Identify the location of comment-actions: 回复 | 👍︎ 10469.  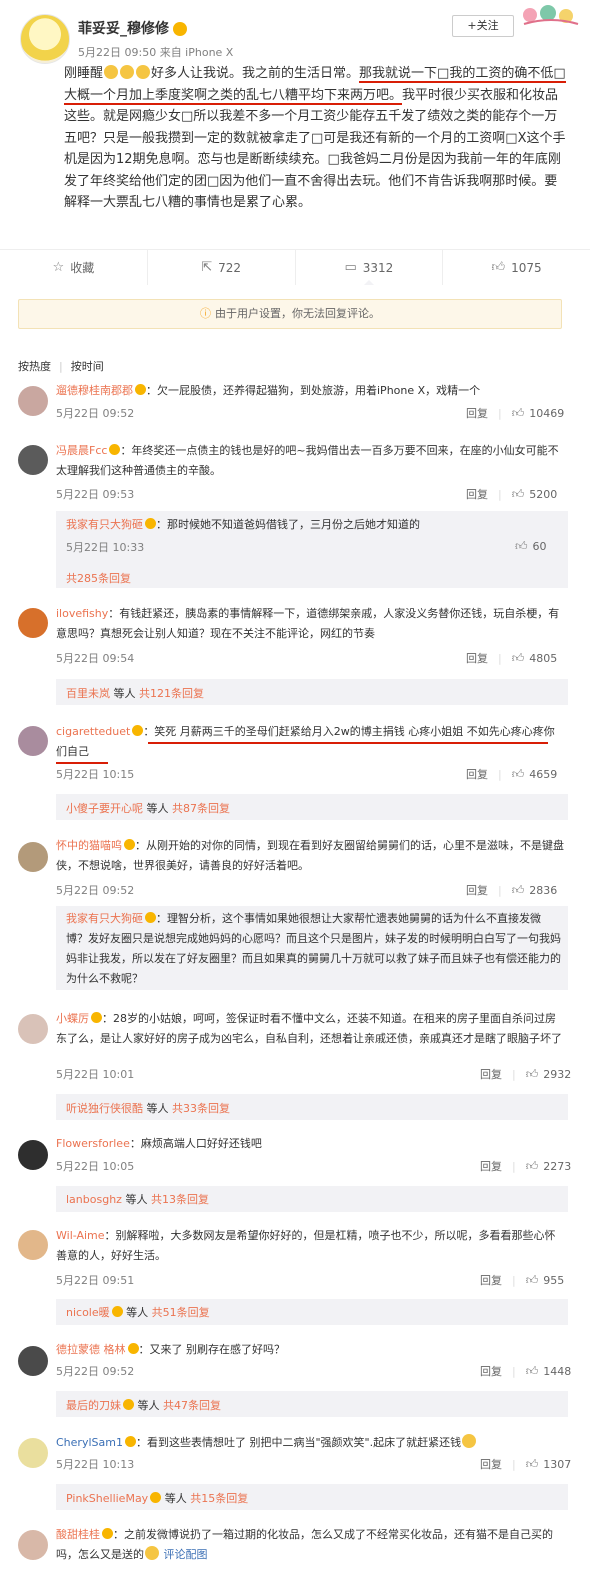
(515, 413).